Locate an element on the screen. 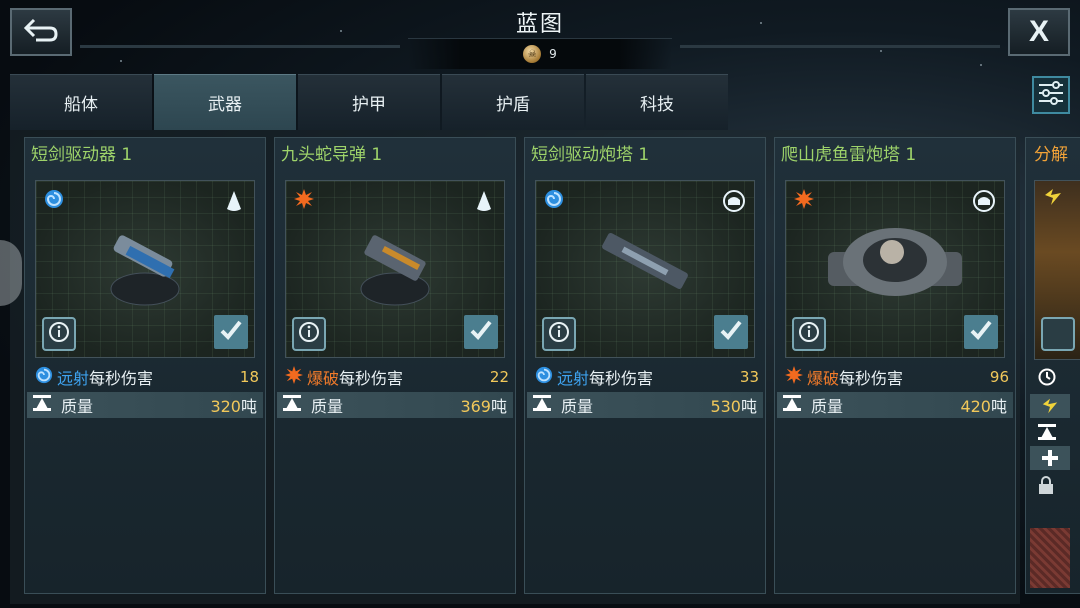  damage-value: 96 is located at coordinates (999, 377).